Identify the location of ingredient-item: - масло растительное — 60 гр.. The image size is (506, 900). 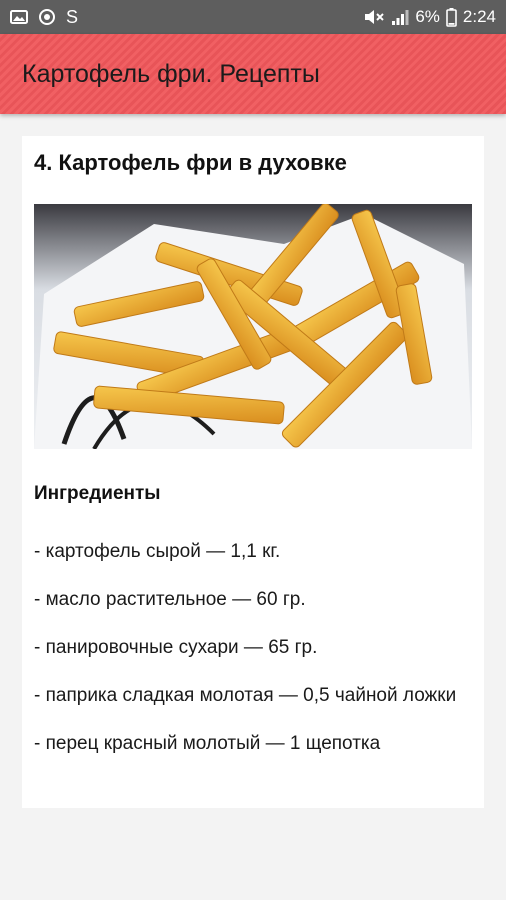
(170, 599).